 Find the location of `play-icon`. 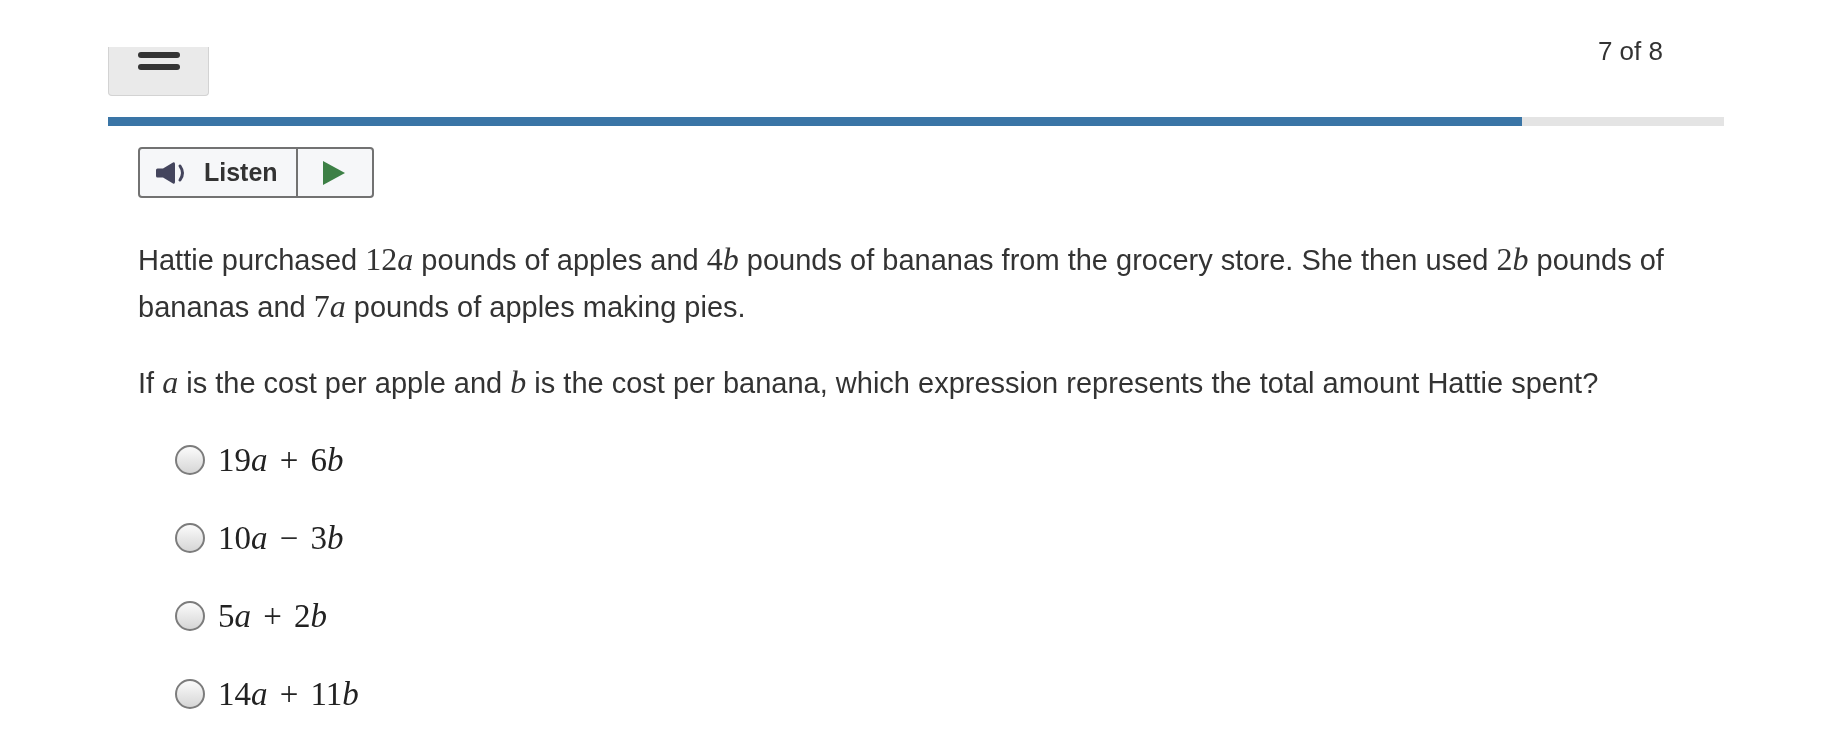

play-icon is located at coordinates (334, 172).